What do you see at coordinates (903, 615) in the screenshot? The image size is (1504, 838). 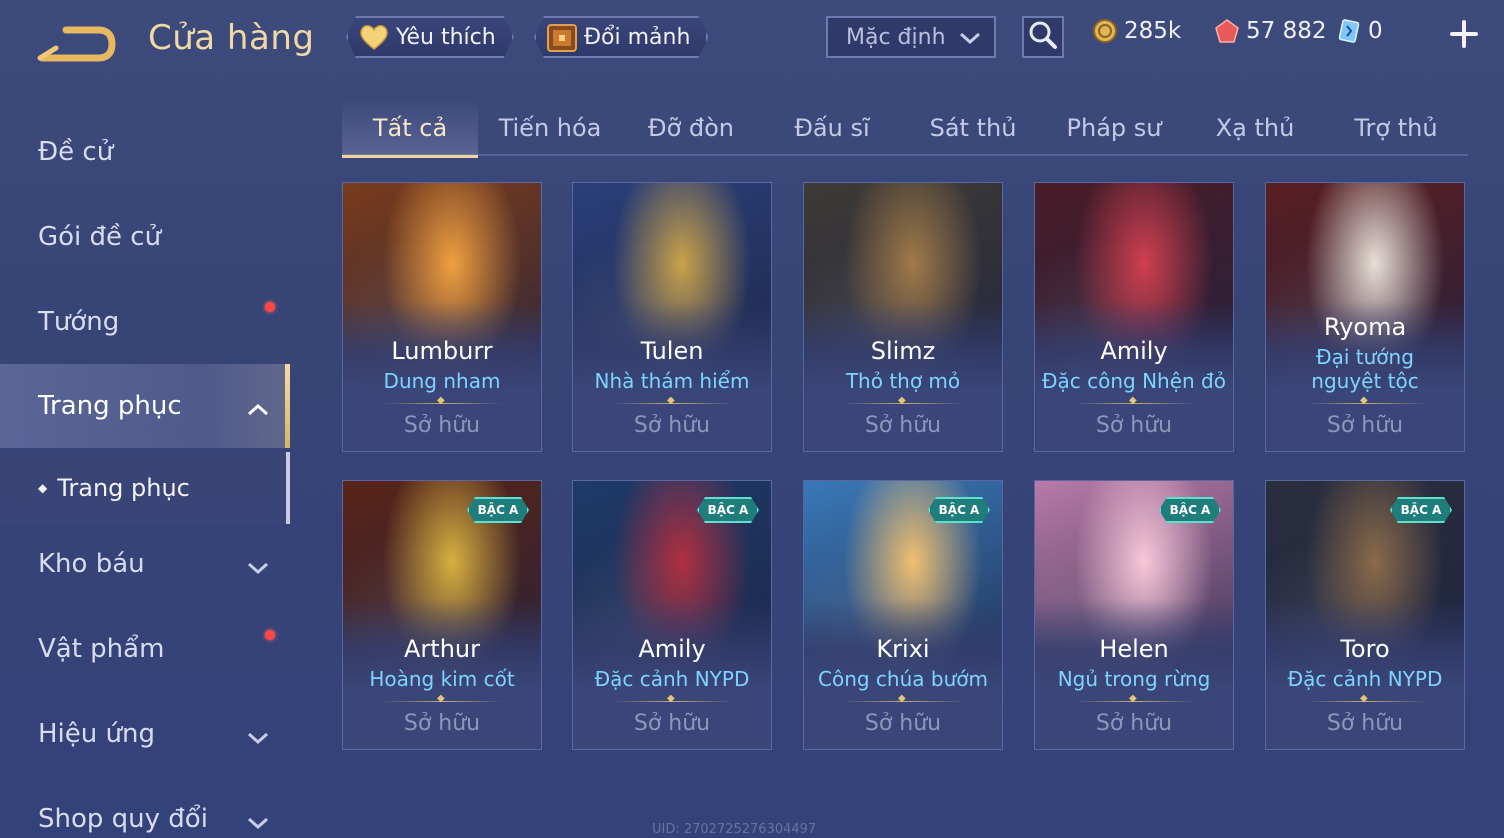 I see `skin-card: BẬC A Krixi Công chúa bướm Sở hữu` at bounding box center [903, 615].